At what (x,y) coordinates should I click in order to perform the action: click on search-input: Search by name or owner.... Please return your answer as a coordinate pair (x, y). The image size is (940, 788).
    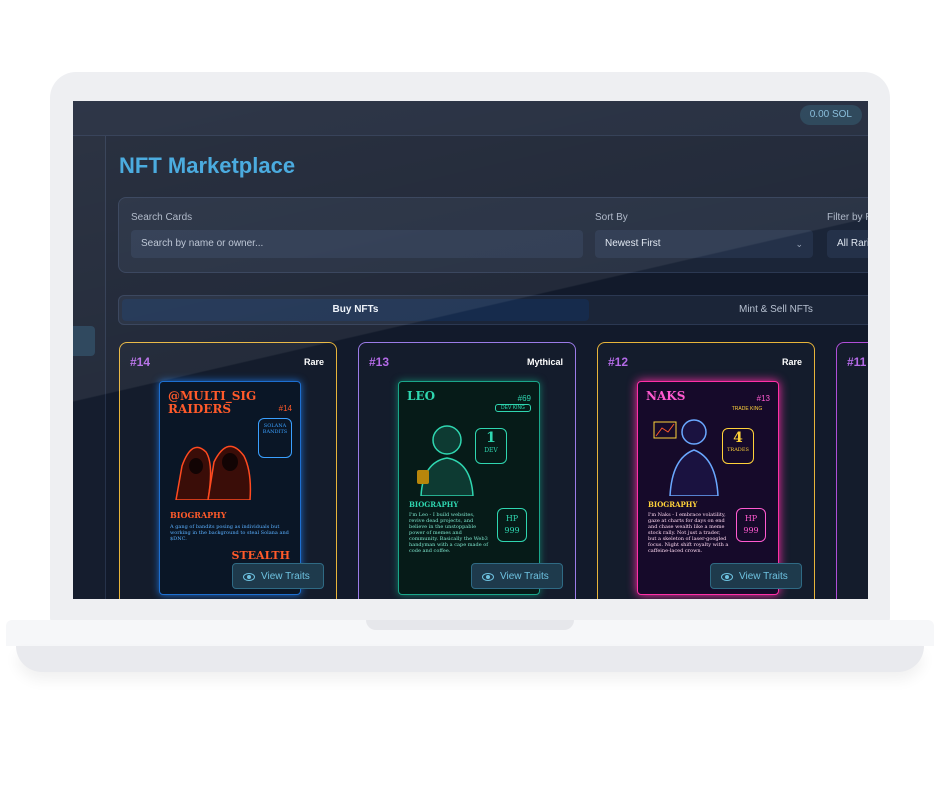
    Looking at the image, I should click on (357, 244).